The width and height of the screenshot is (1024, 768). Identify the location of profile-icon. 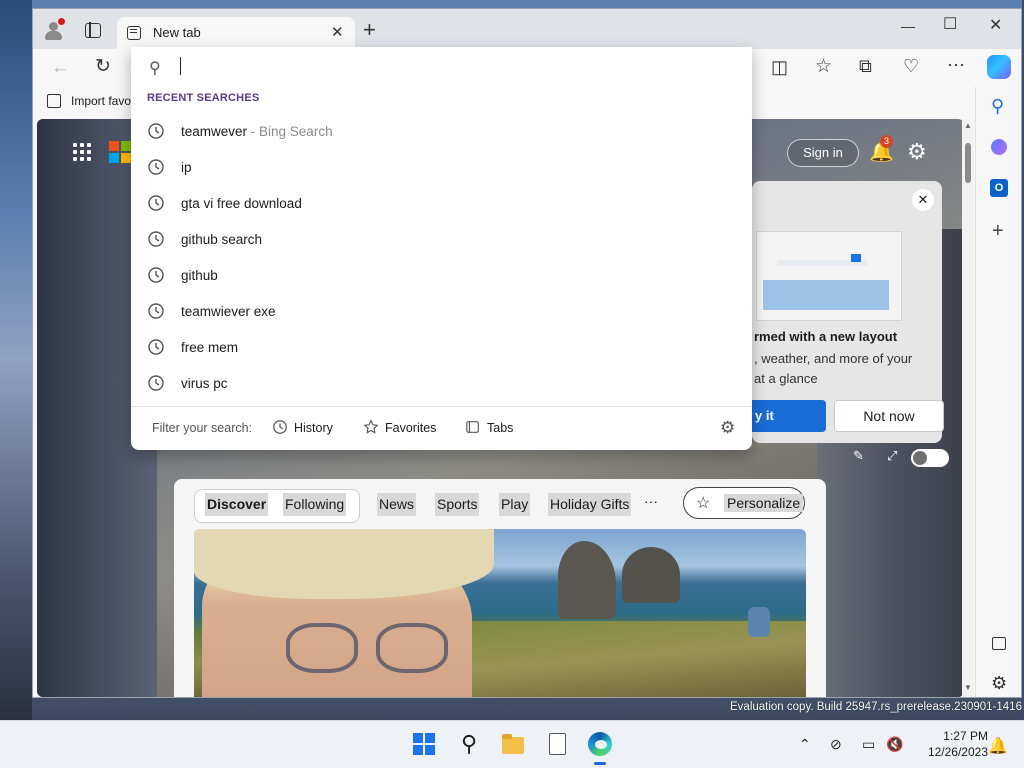
(55, 29).